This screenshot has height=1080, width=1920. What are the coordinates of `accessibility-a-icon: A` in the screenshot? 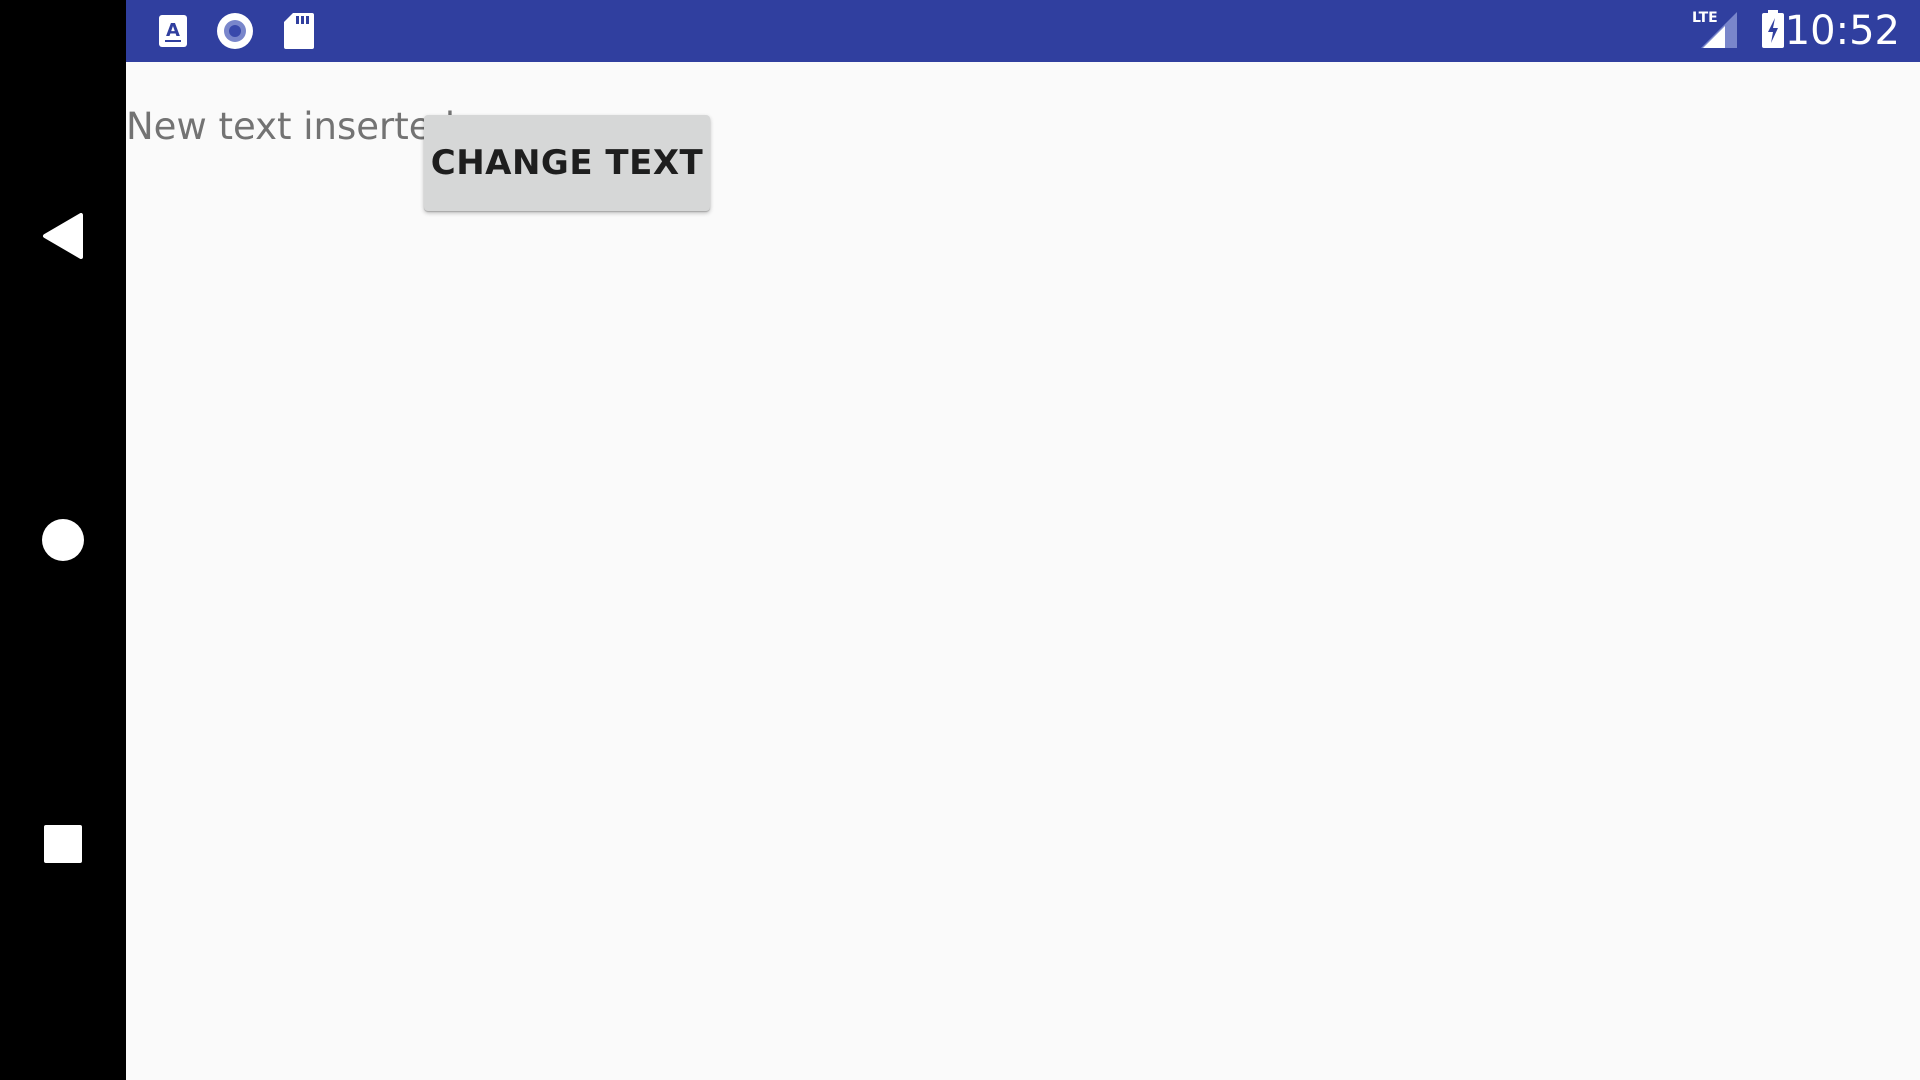 It's located at (173, 31).